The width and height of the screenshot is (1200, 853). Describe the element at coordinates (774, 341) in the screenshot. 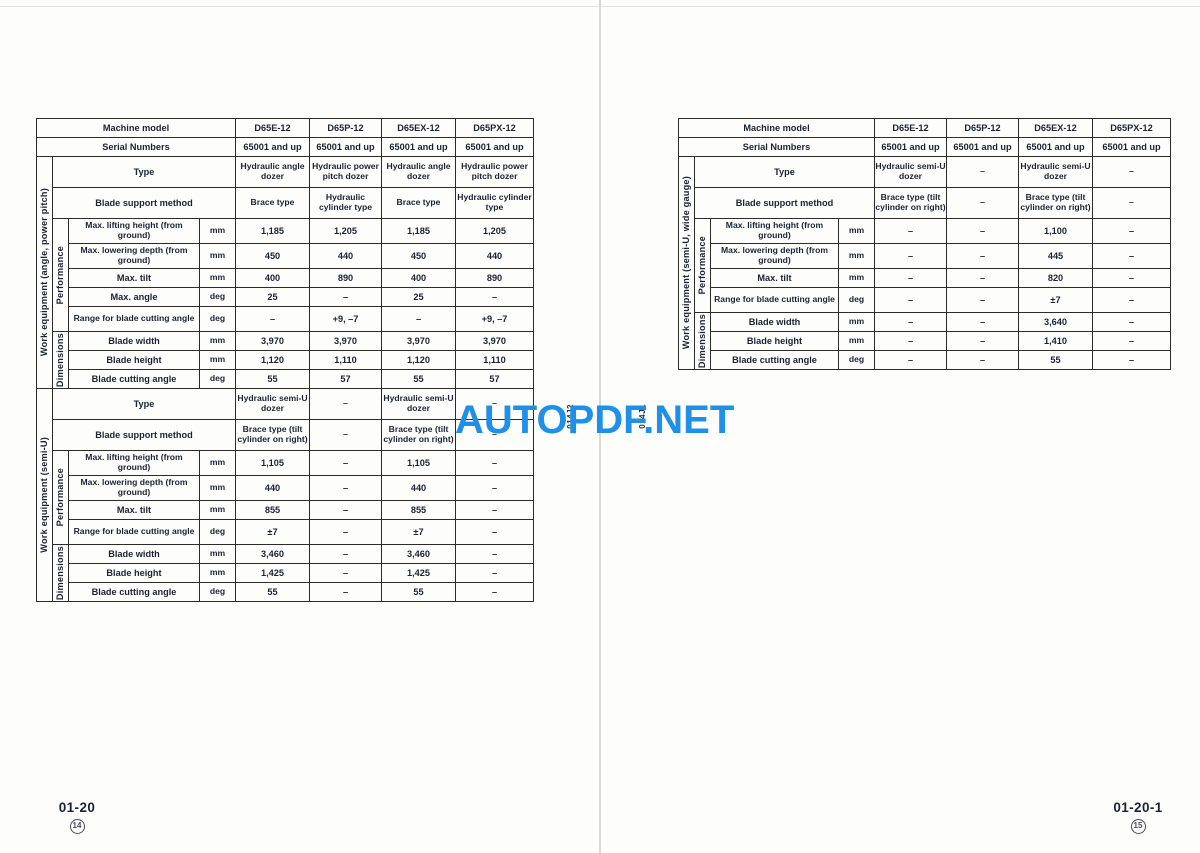

I see `row-label-wide-dim-1: Blade height` at that location.